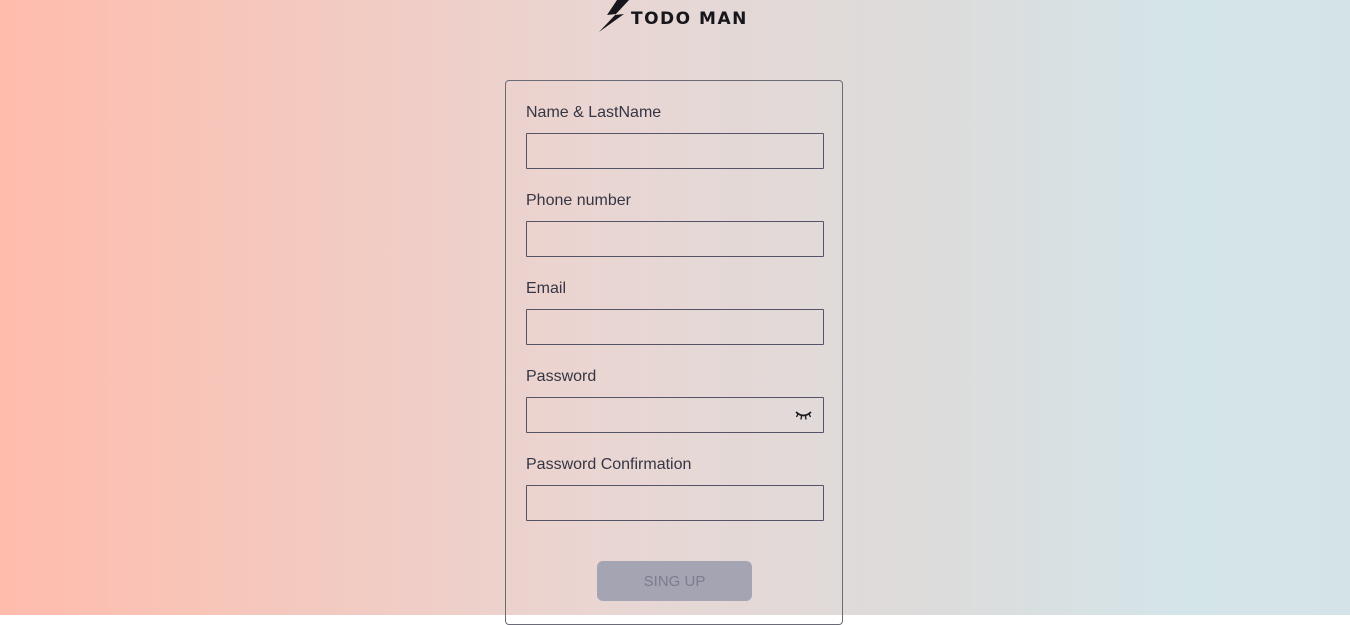 The height and width of the screenshot is (625, 1350). What do you see at coordinates (675, 503) in the screenshot?
I see `password-confirmation-input` at bounding box center [675, 503].